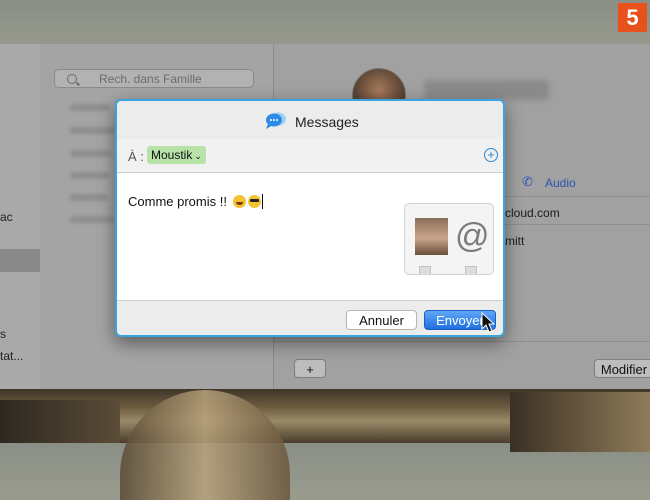 This screenshot has height=500, width=650. Describe the element at coordinates (136, 156) in the screenshot. I see `to-label: À :` at that location.